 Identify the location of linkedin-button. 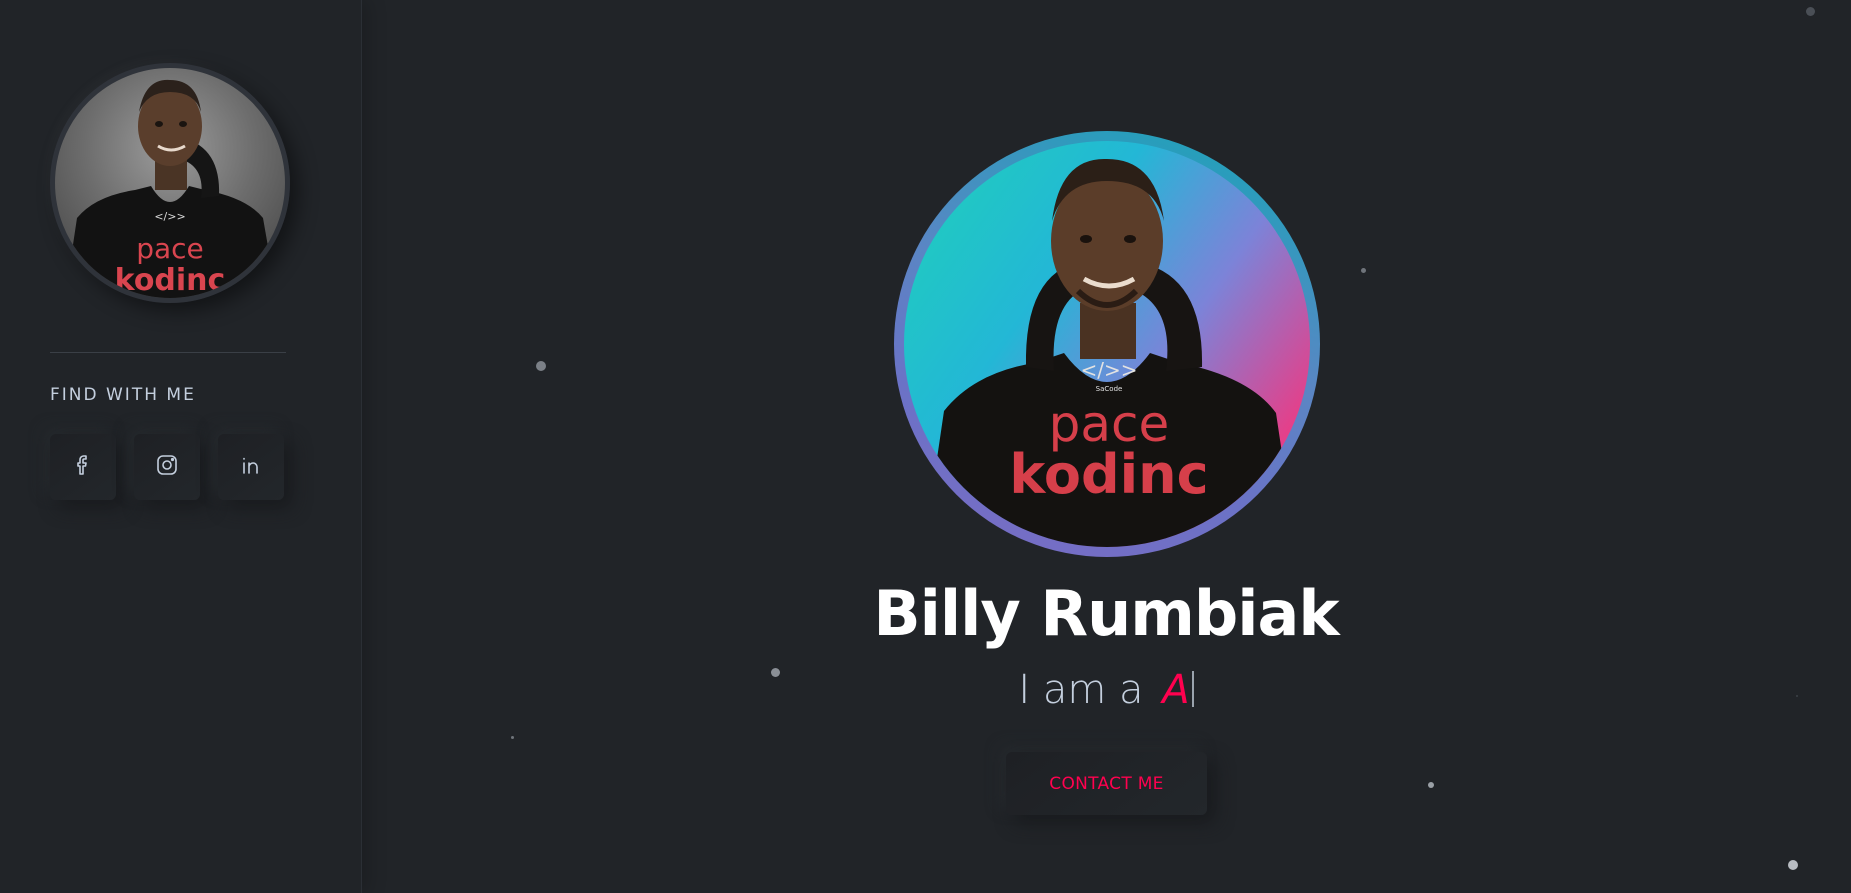
(251, 467).